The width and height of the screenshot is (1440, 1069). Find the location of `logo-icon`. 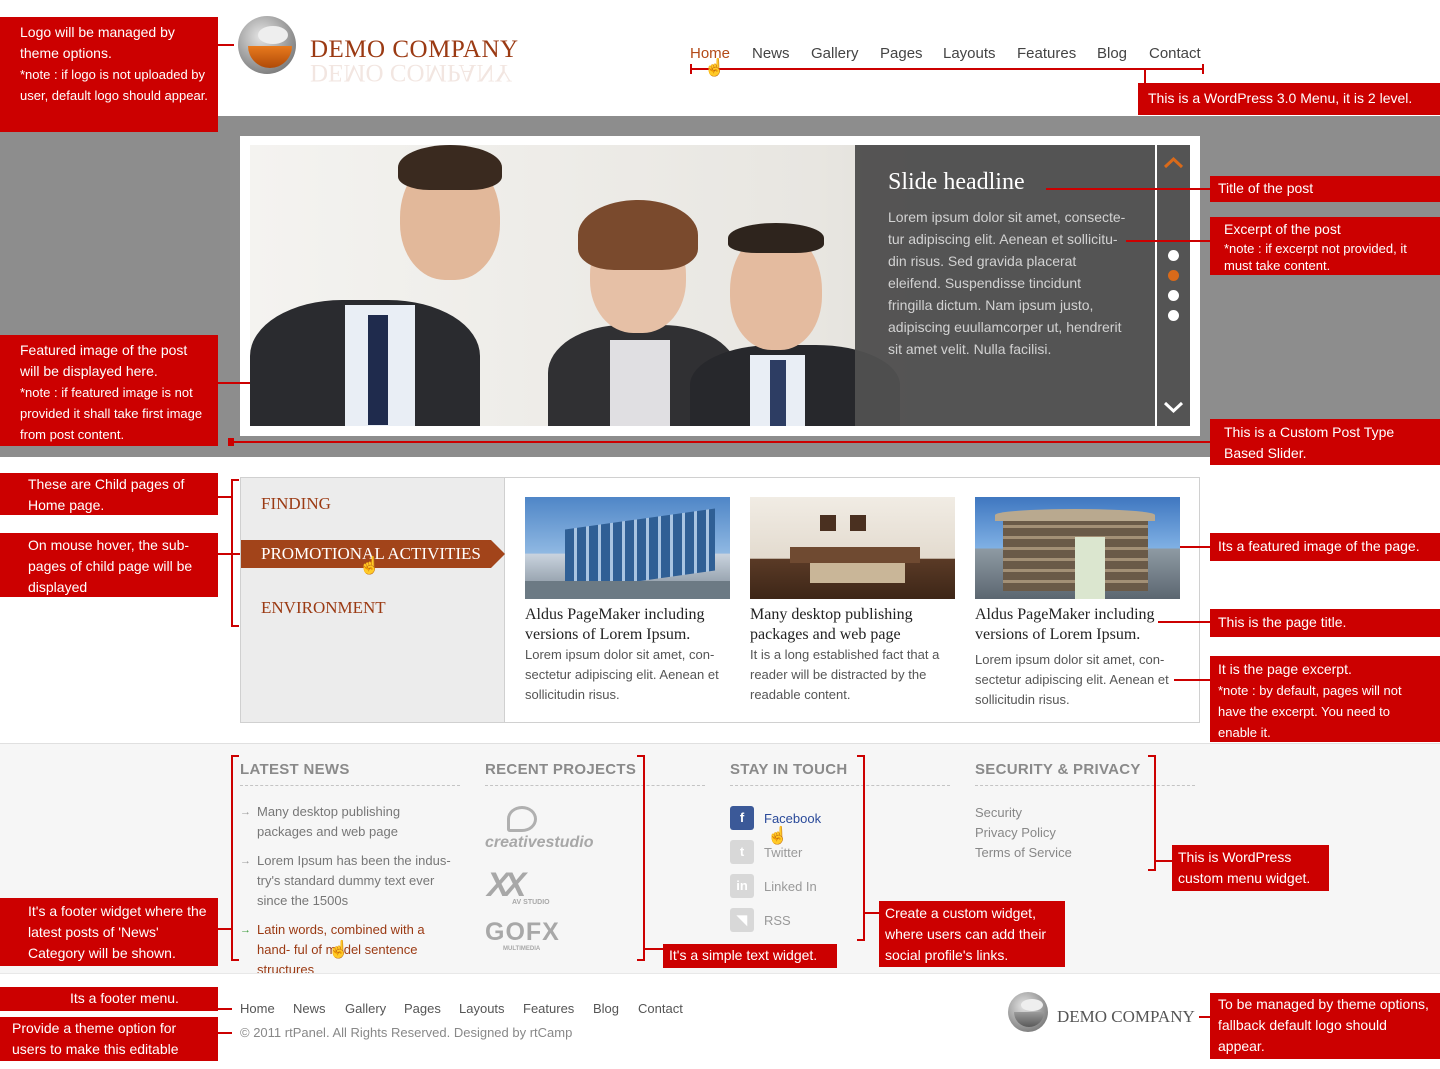

logo-icon is located at coordinates (267, 45).